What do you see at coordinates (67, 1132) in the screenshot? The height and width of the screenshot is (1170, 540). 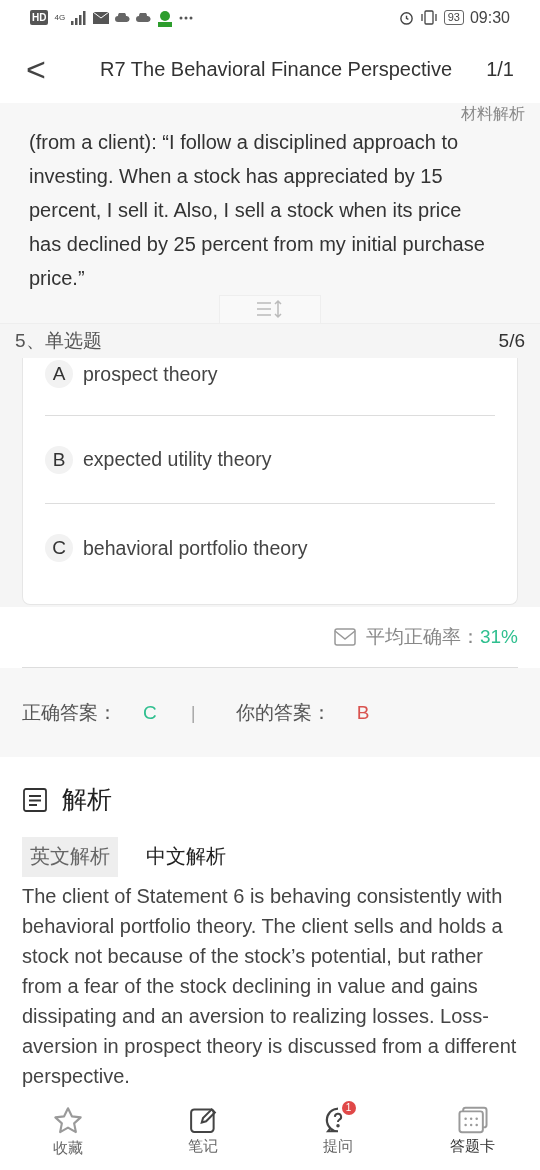 I see `nav-item: 收藏` at bounding box center [67, 1132].